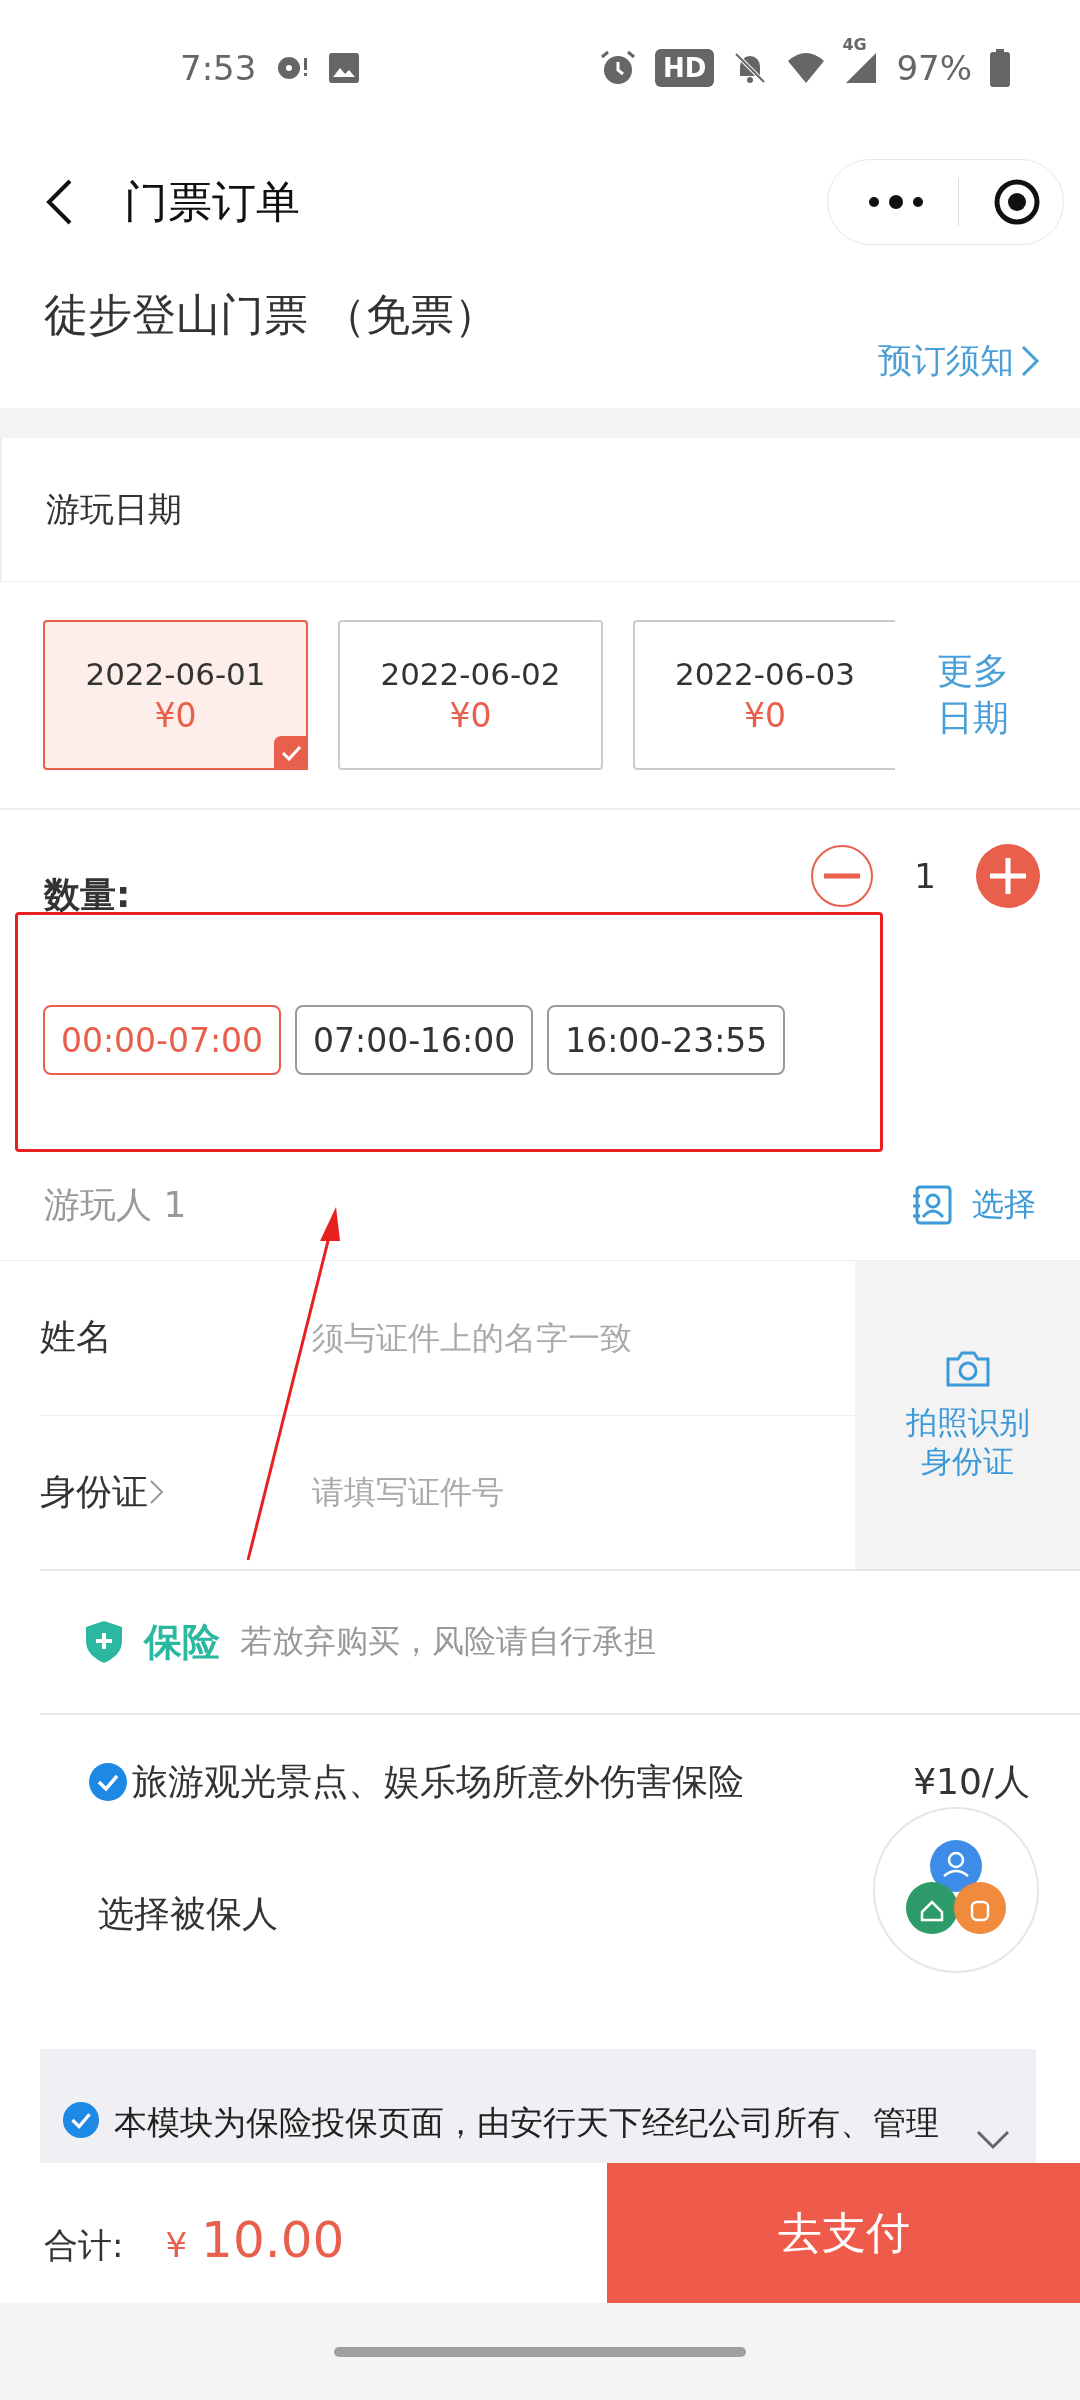 Image resolution: width=1080 pixels, height=2400 pixels. I want to click on insurance-plan-name: 旅游观光景点、娱乐场所意外伤害保险, so click(438, 1781).